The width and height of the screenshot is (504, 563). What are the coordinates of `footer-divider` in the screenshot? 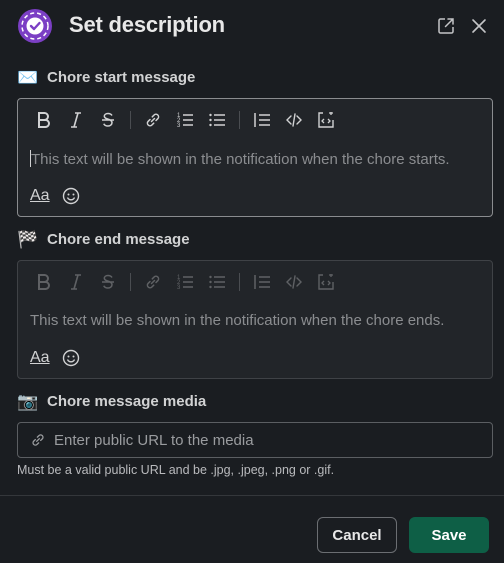 It's located at (252, 495).